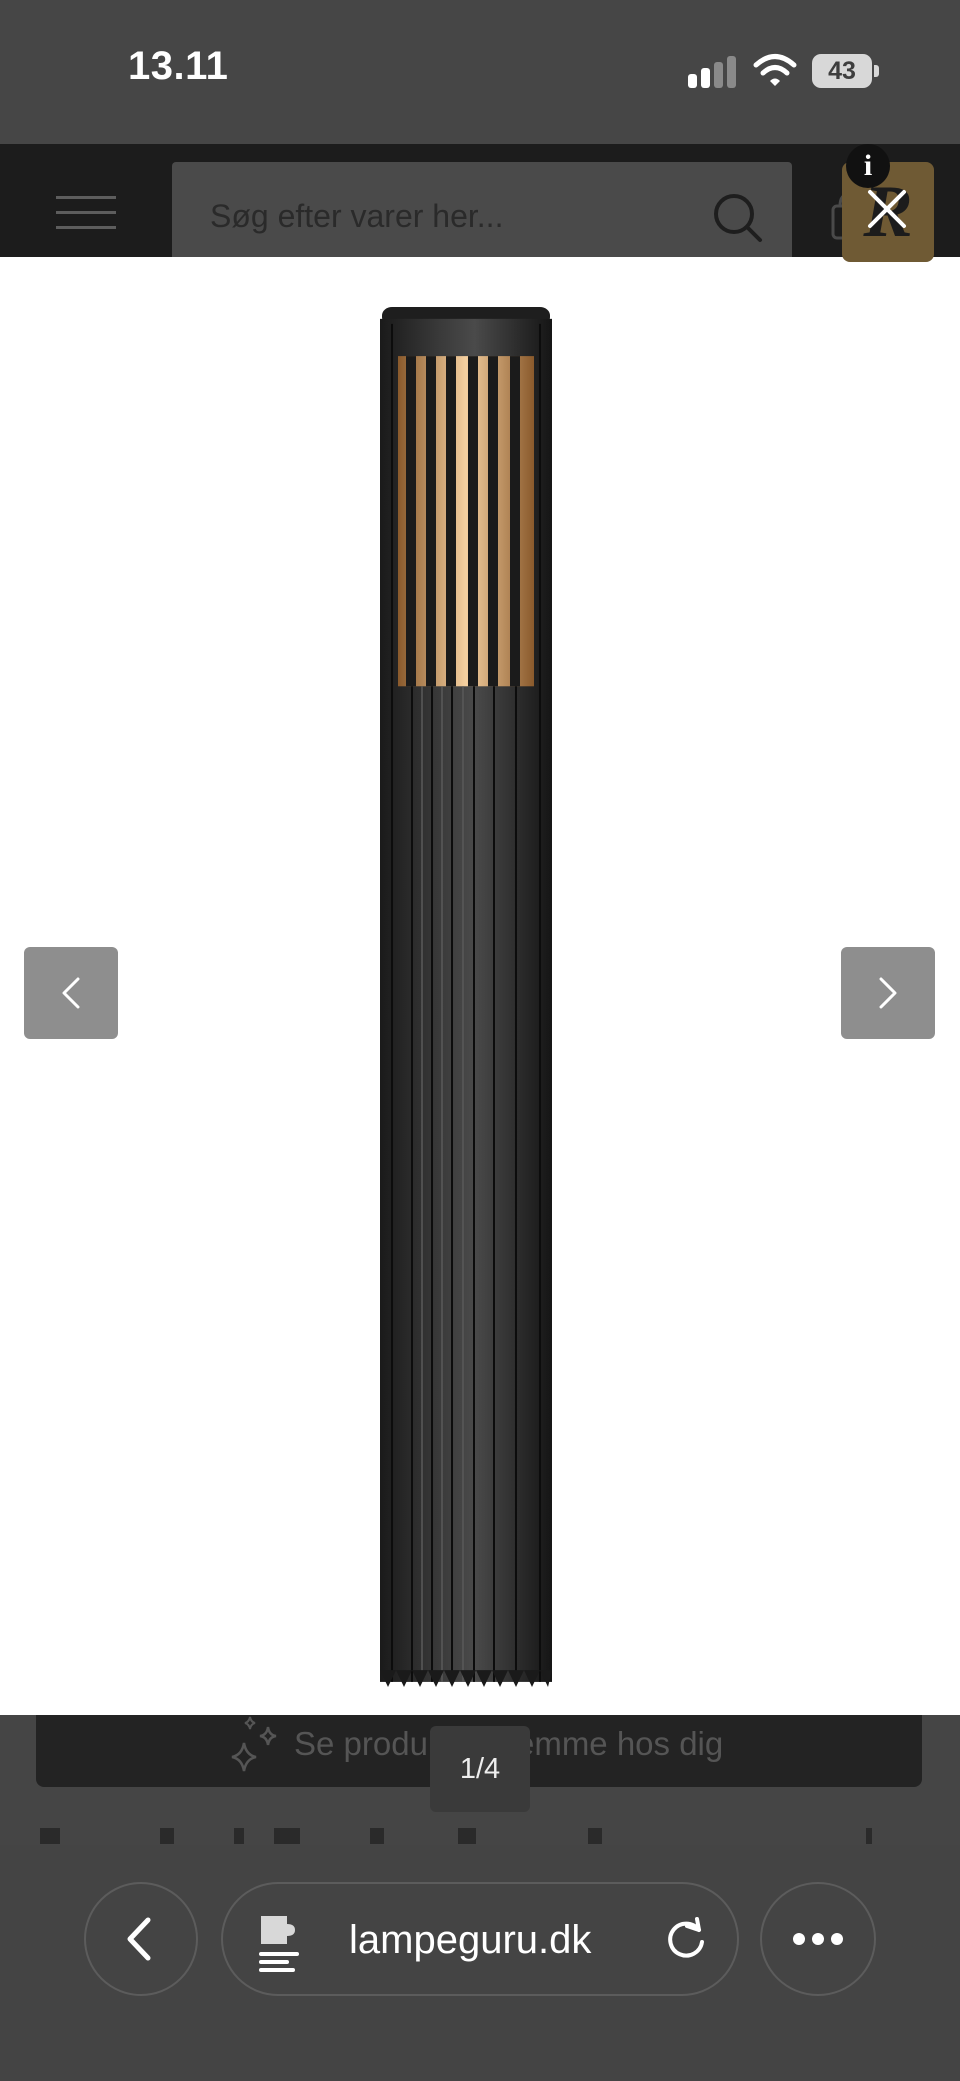 This screenshot has height=2081, width=960. Describe the element at coordinates (842, 71) in the screenshot. I see `battery-level: 43` at that location.